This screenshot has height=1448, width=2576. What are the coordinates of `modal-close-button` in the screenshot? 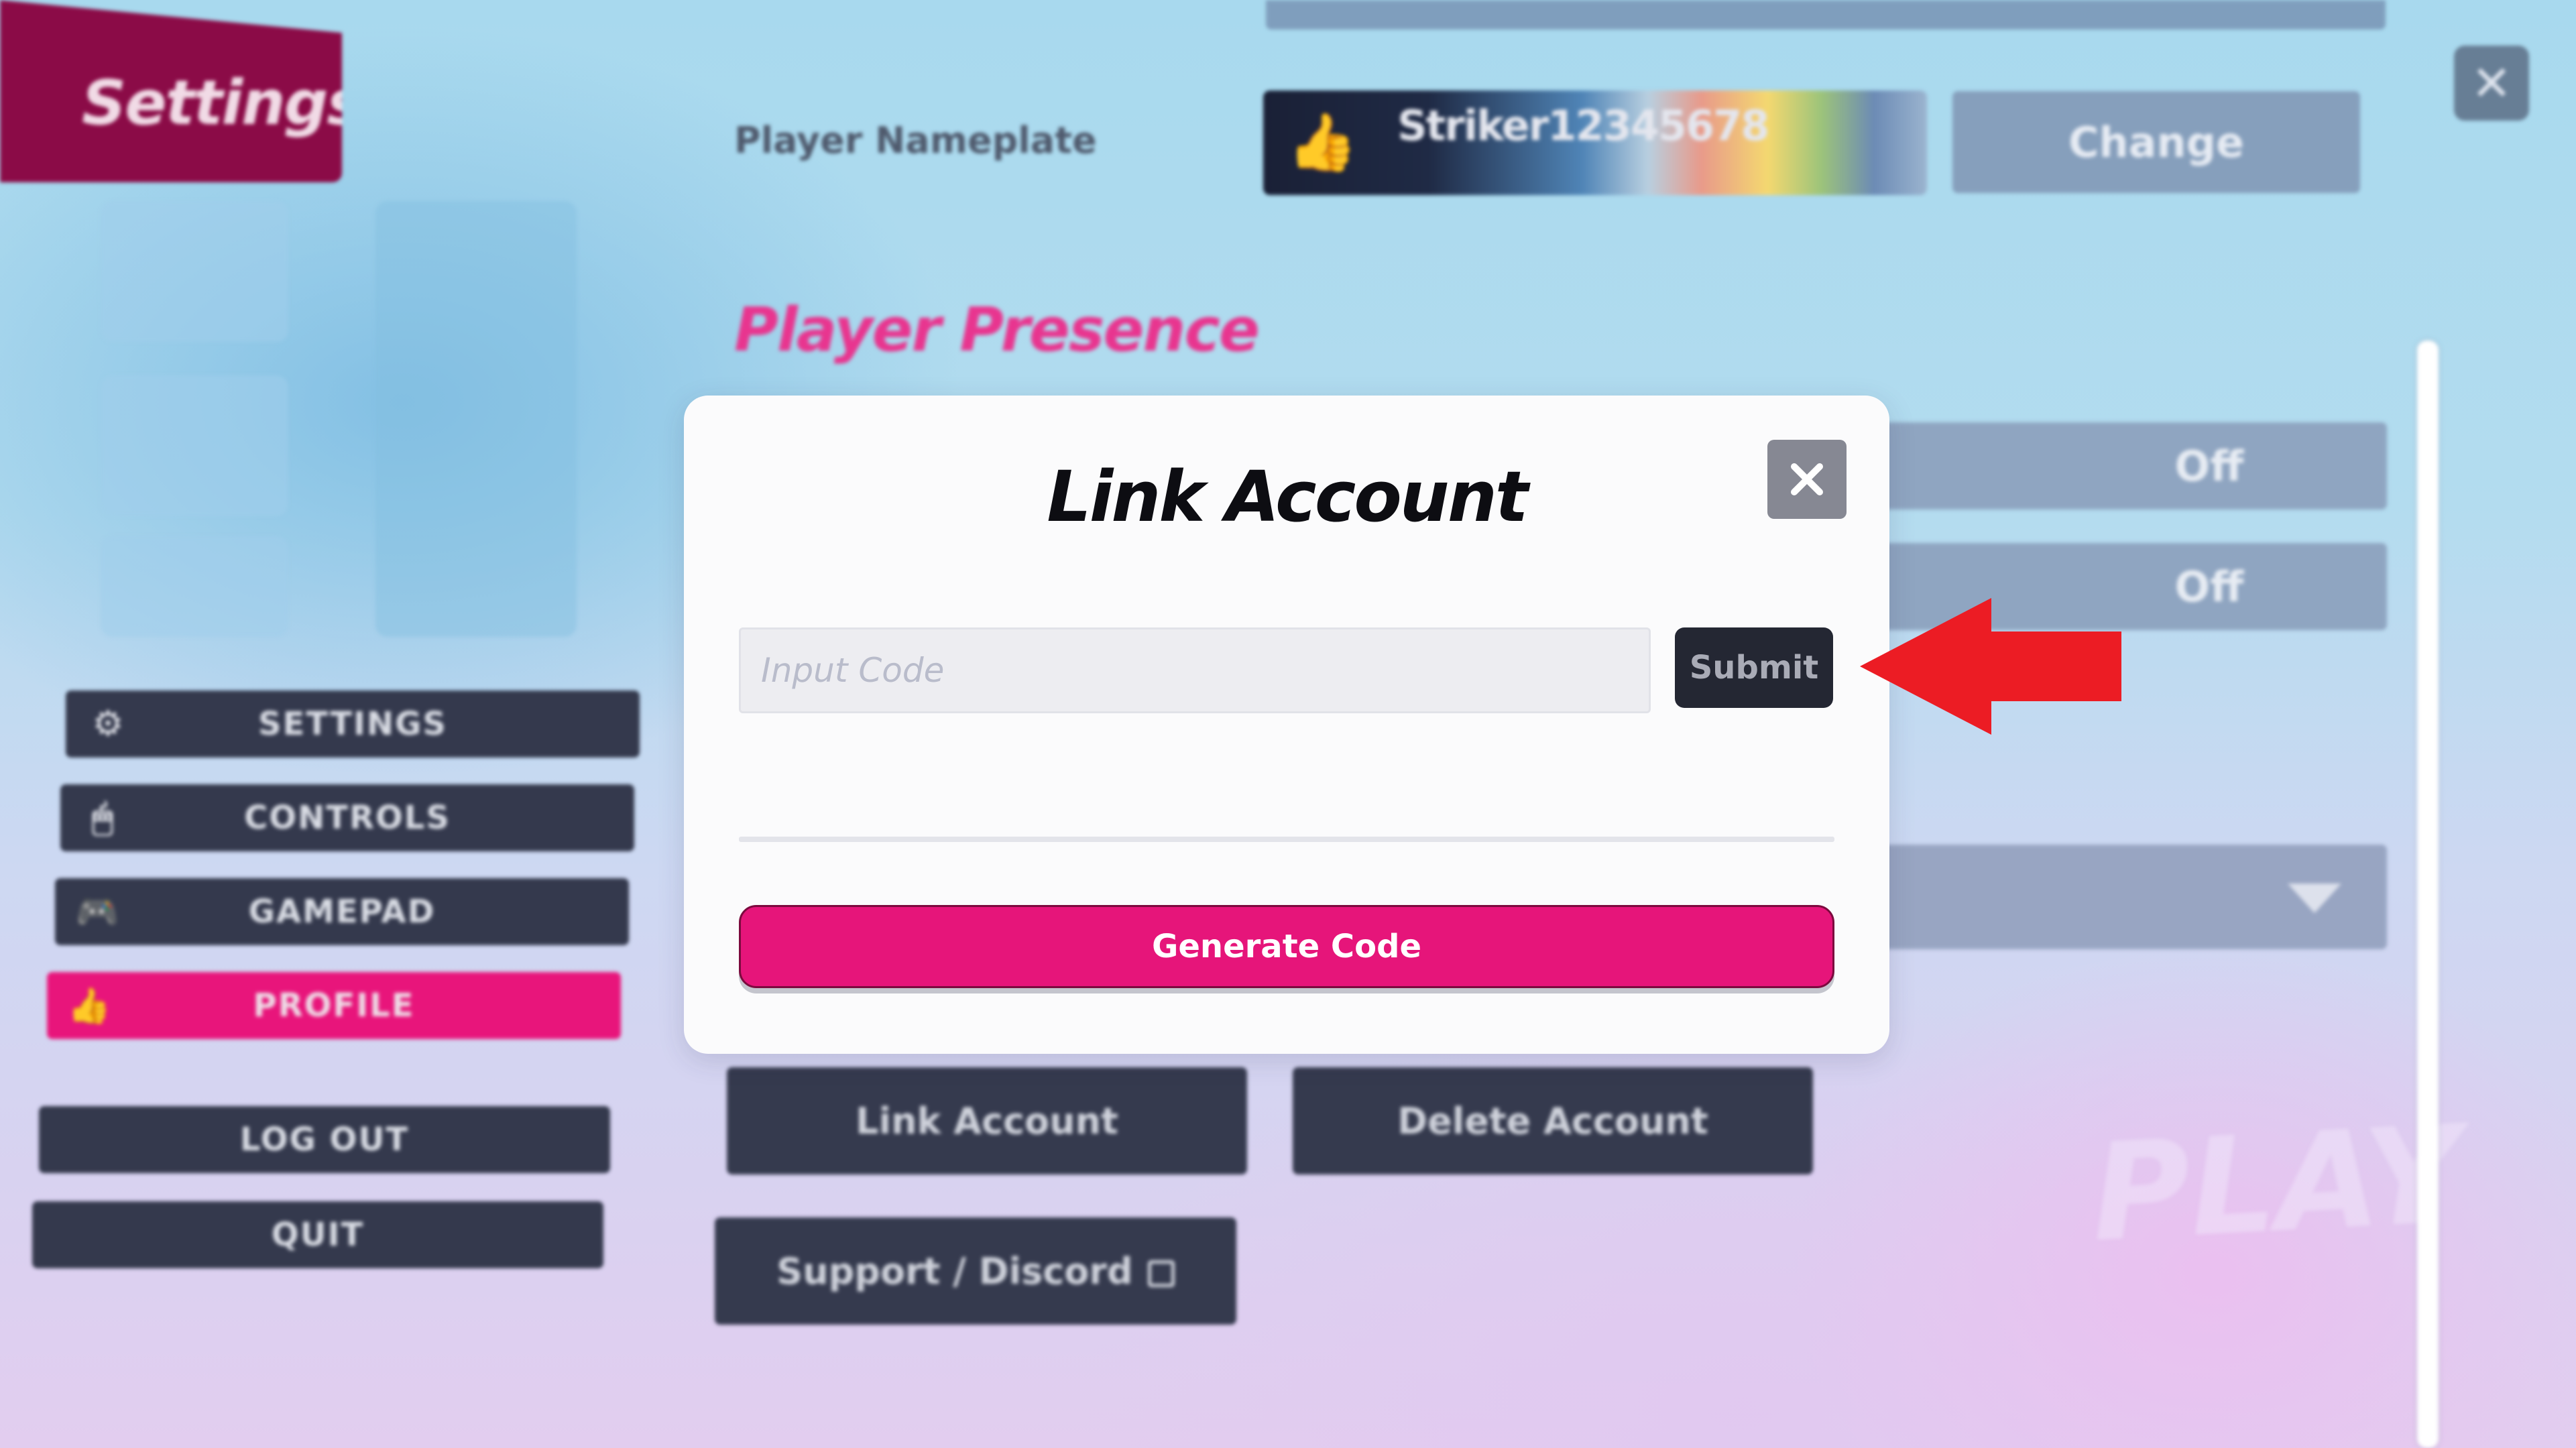 It's located at (1807, 479).